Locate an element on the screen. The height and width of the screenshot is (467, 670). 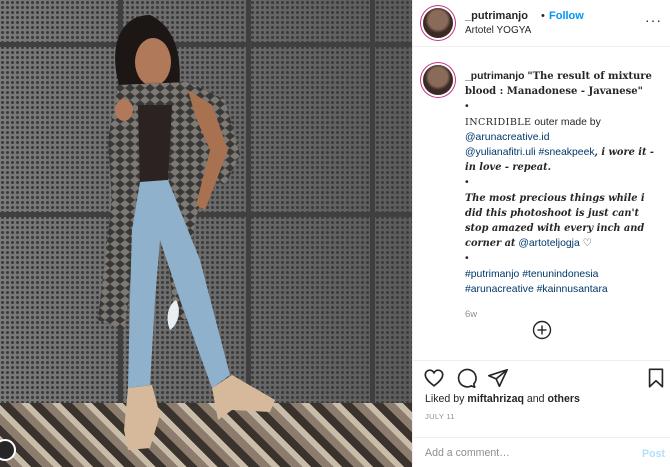
post-header: _putrimanjo • Follow Artotel YOGYA ··· is located at coordinates (541, 23).